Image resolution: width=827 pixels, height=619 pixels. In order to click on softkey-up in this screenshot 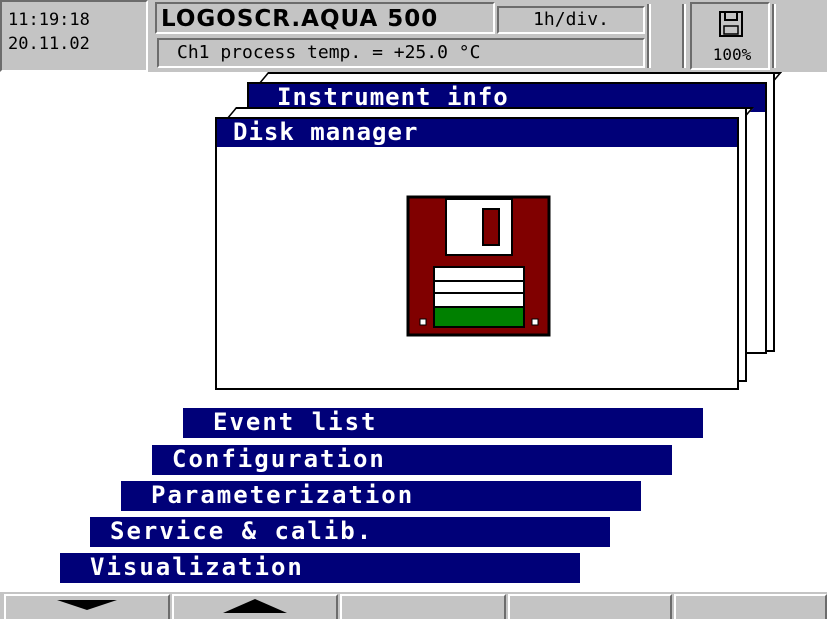, I will do `click(255, 606)`.